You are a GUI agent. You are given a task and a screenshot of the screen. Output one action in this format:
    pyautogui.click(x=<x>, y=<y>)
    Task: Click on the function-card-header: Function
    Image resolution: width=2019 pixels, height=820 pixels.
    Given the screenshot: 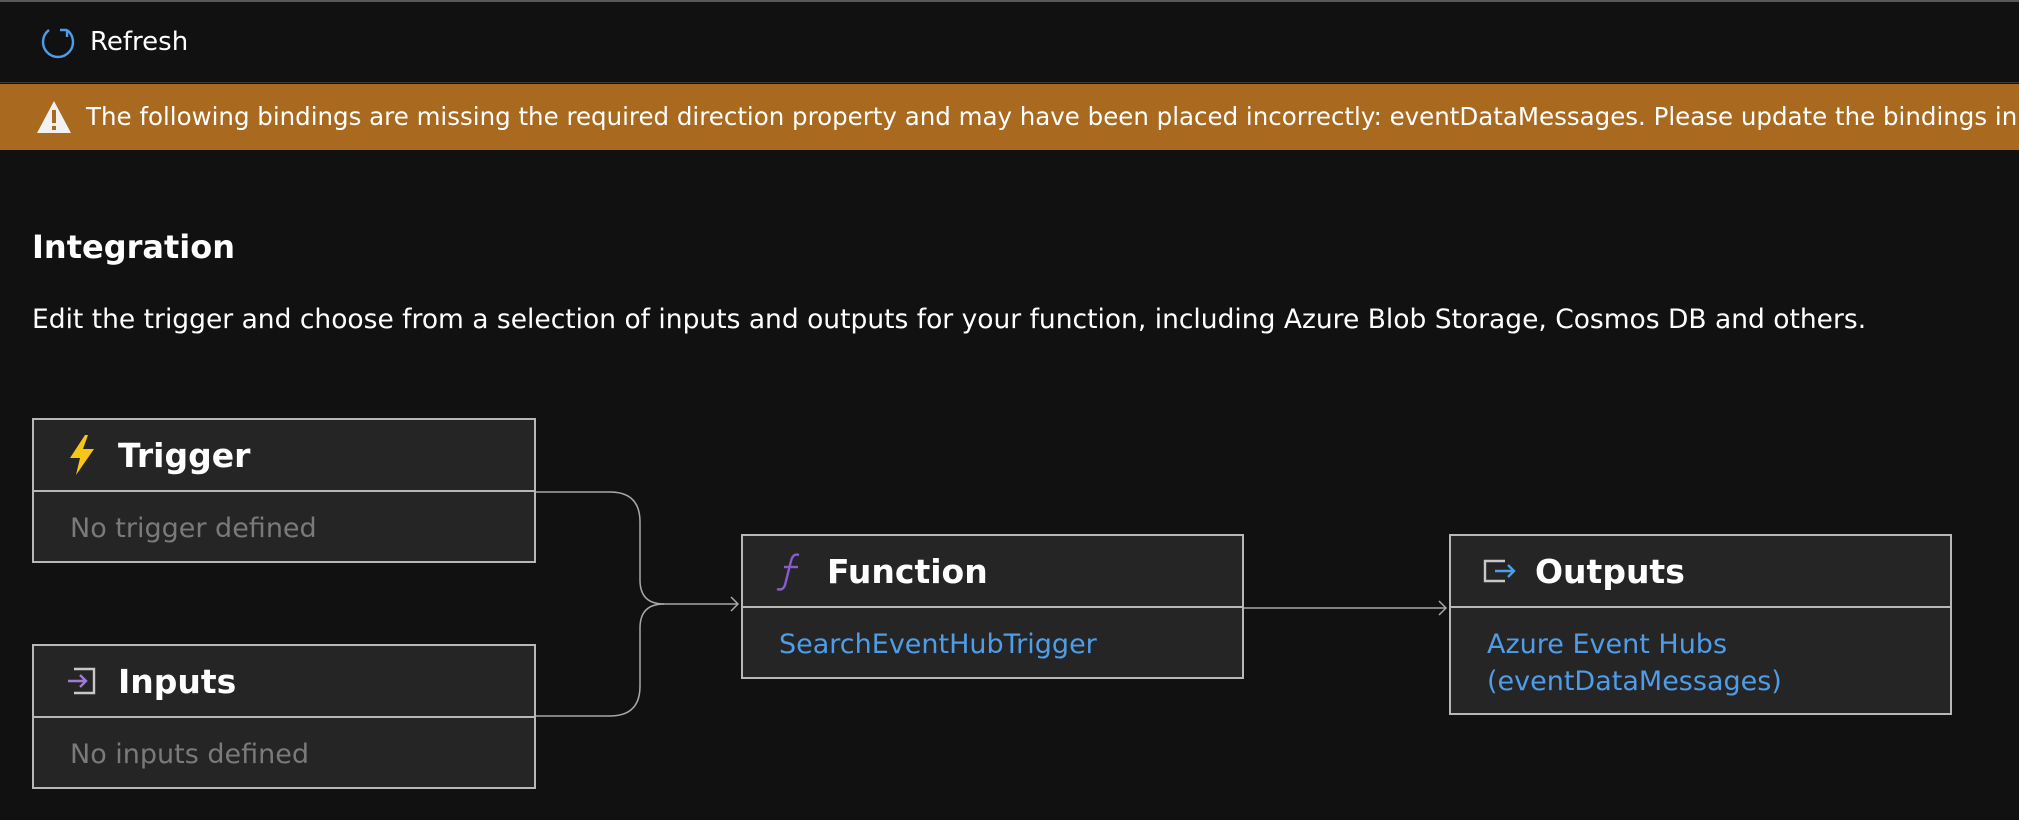 What is the action you would take?
    pyautogui.click(x=992, y=572)
    